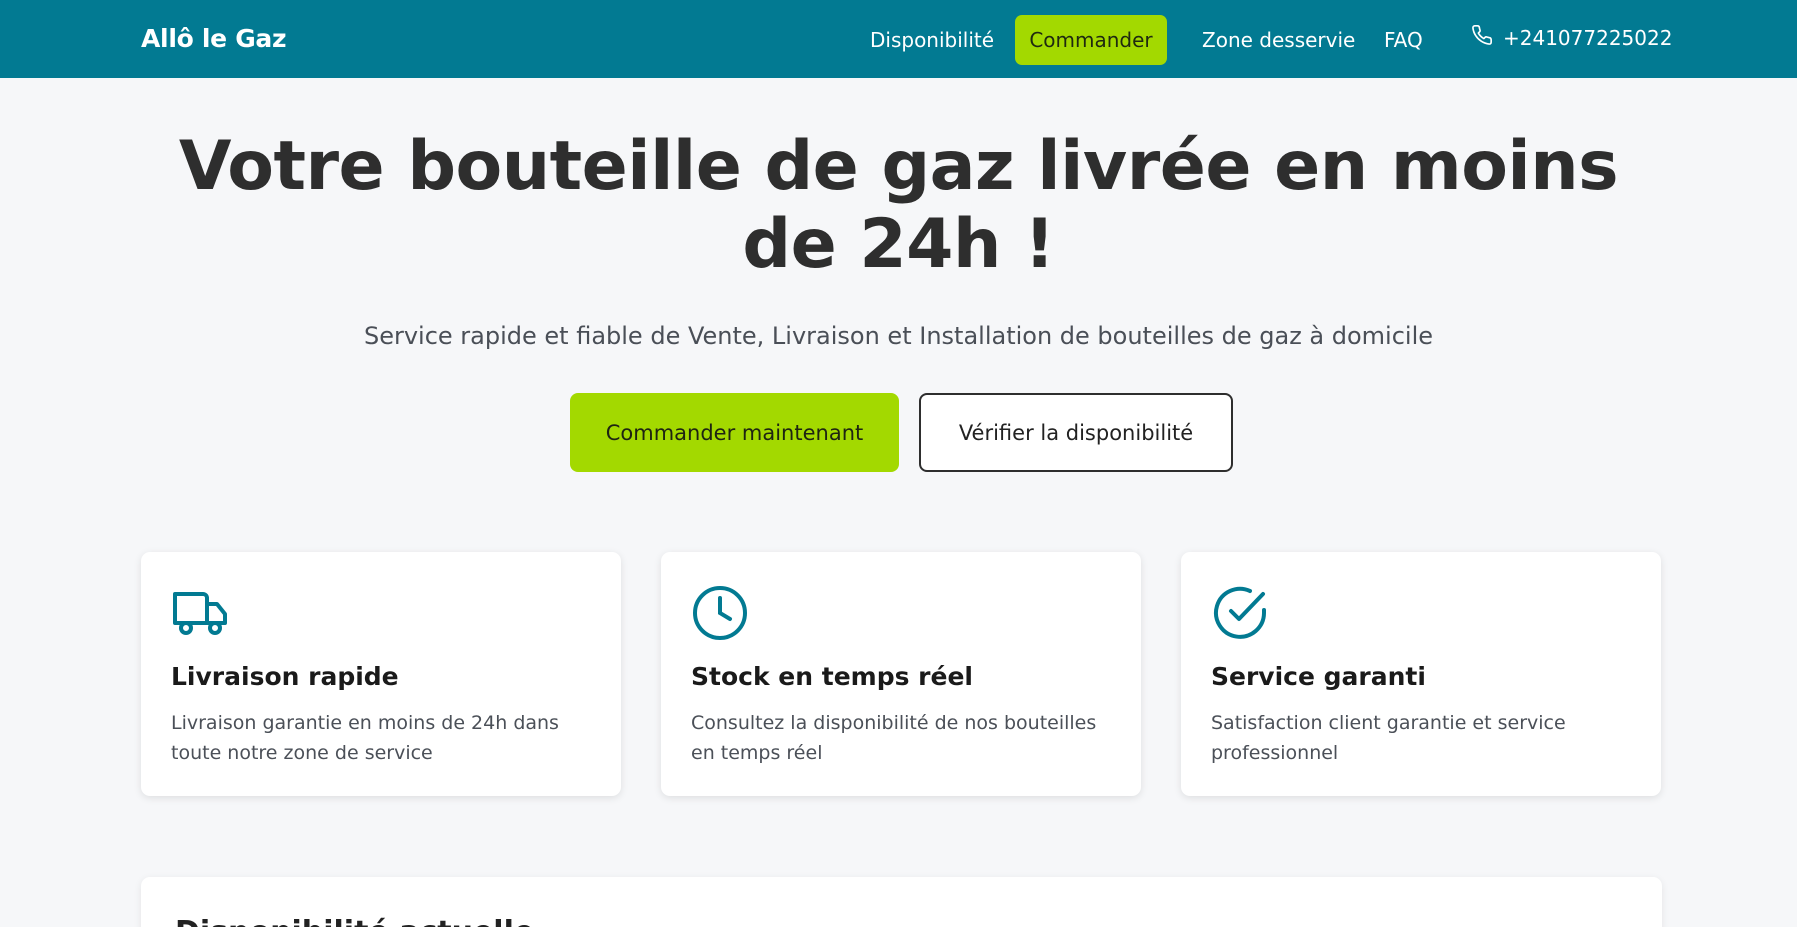 The image size is (1797, 927). Describe the element at coordinates (1588, 37) in the screenshot. I see `phone-number: +241077225022` at that location.